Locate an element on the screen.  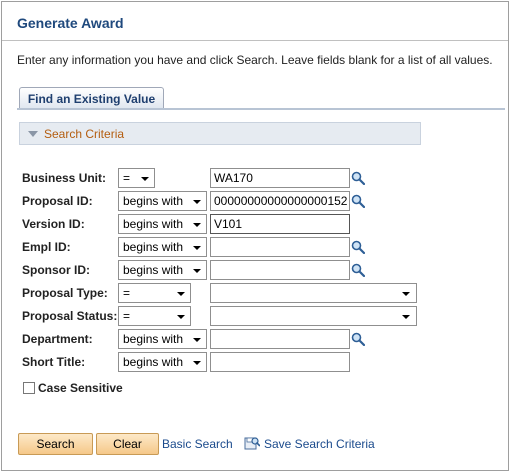
business-unit-lookup-icon is located at coordinates (358, 178).